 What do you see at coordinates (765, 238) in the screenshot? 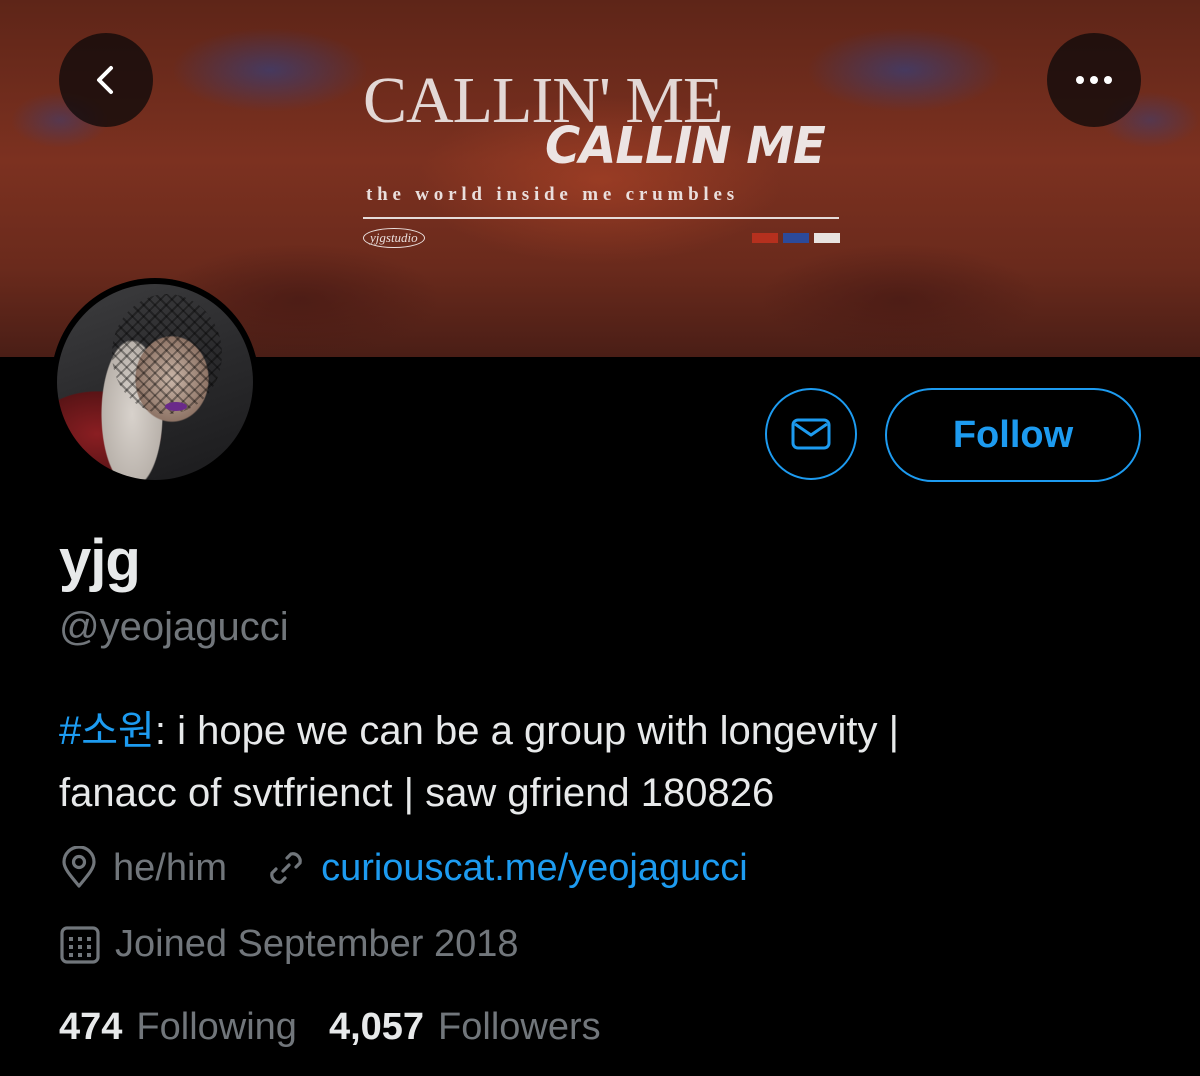
I see `banner-swatch-red` at bounding box center [765, 238].